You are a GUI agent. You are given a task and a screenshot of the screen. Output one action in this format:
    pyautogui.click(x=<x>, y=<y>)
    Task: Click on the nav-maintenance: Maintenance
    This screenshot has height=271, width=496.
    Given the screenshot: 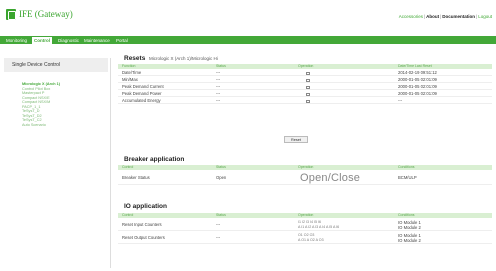 What is the action you would take?
    pyautogui.click(x=97, y=40)
    